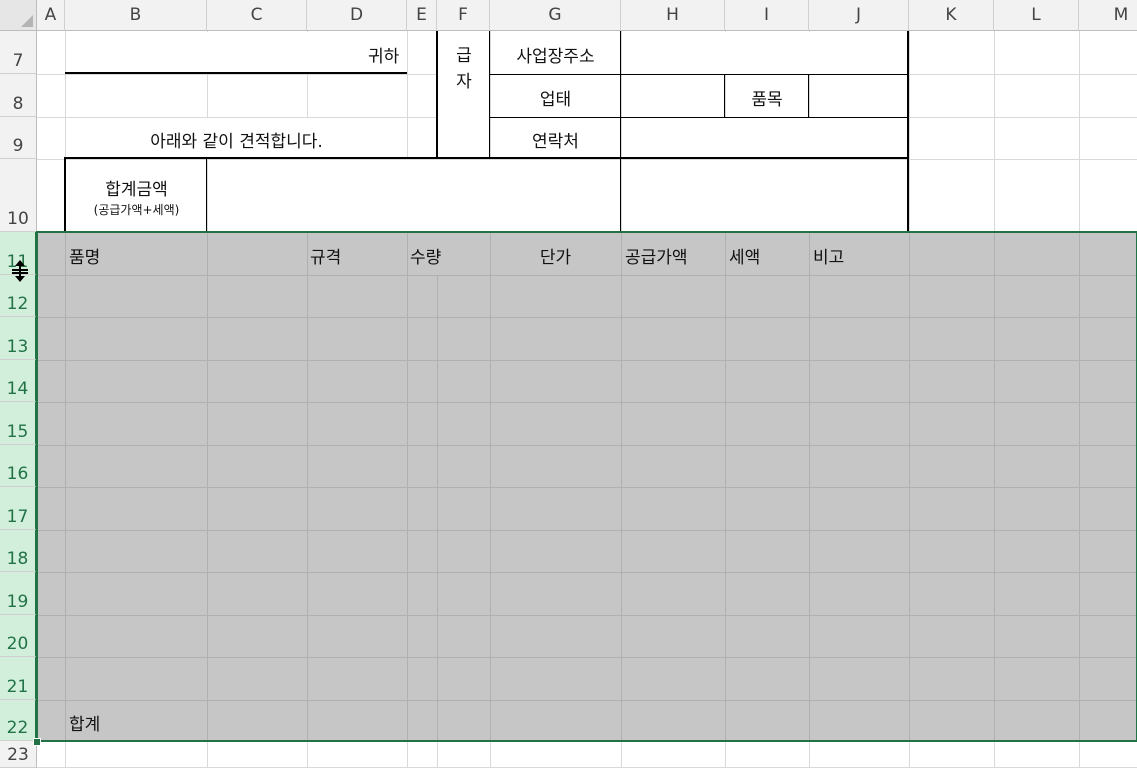 This screenshot has height=768, width=1137. Describe the element at coordinates (257, 15) in the screenshot. I see `column-header-c: C` at that location.